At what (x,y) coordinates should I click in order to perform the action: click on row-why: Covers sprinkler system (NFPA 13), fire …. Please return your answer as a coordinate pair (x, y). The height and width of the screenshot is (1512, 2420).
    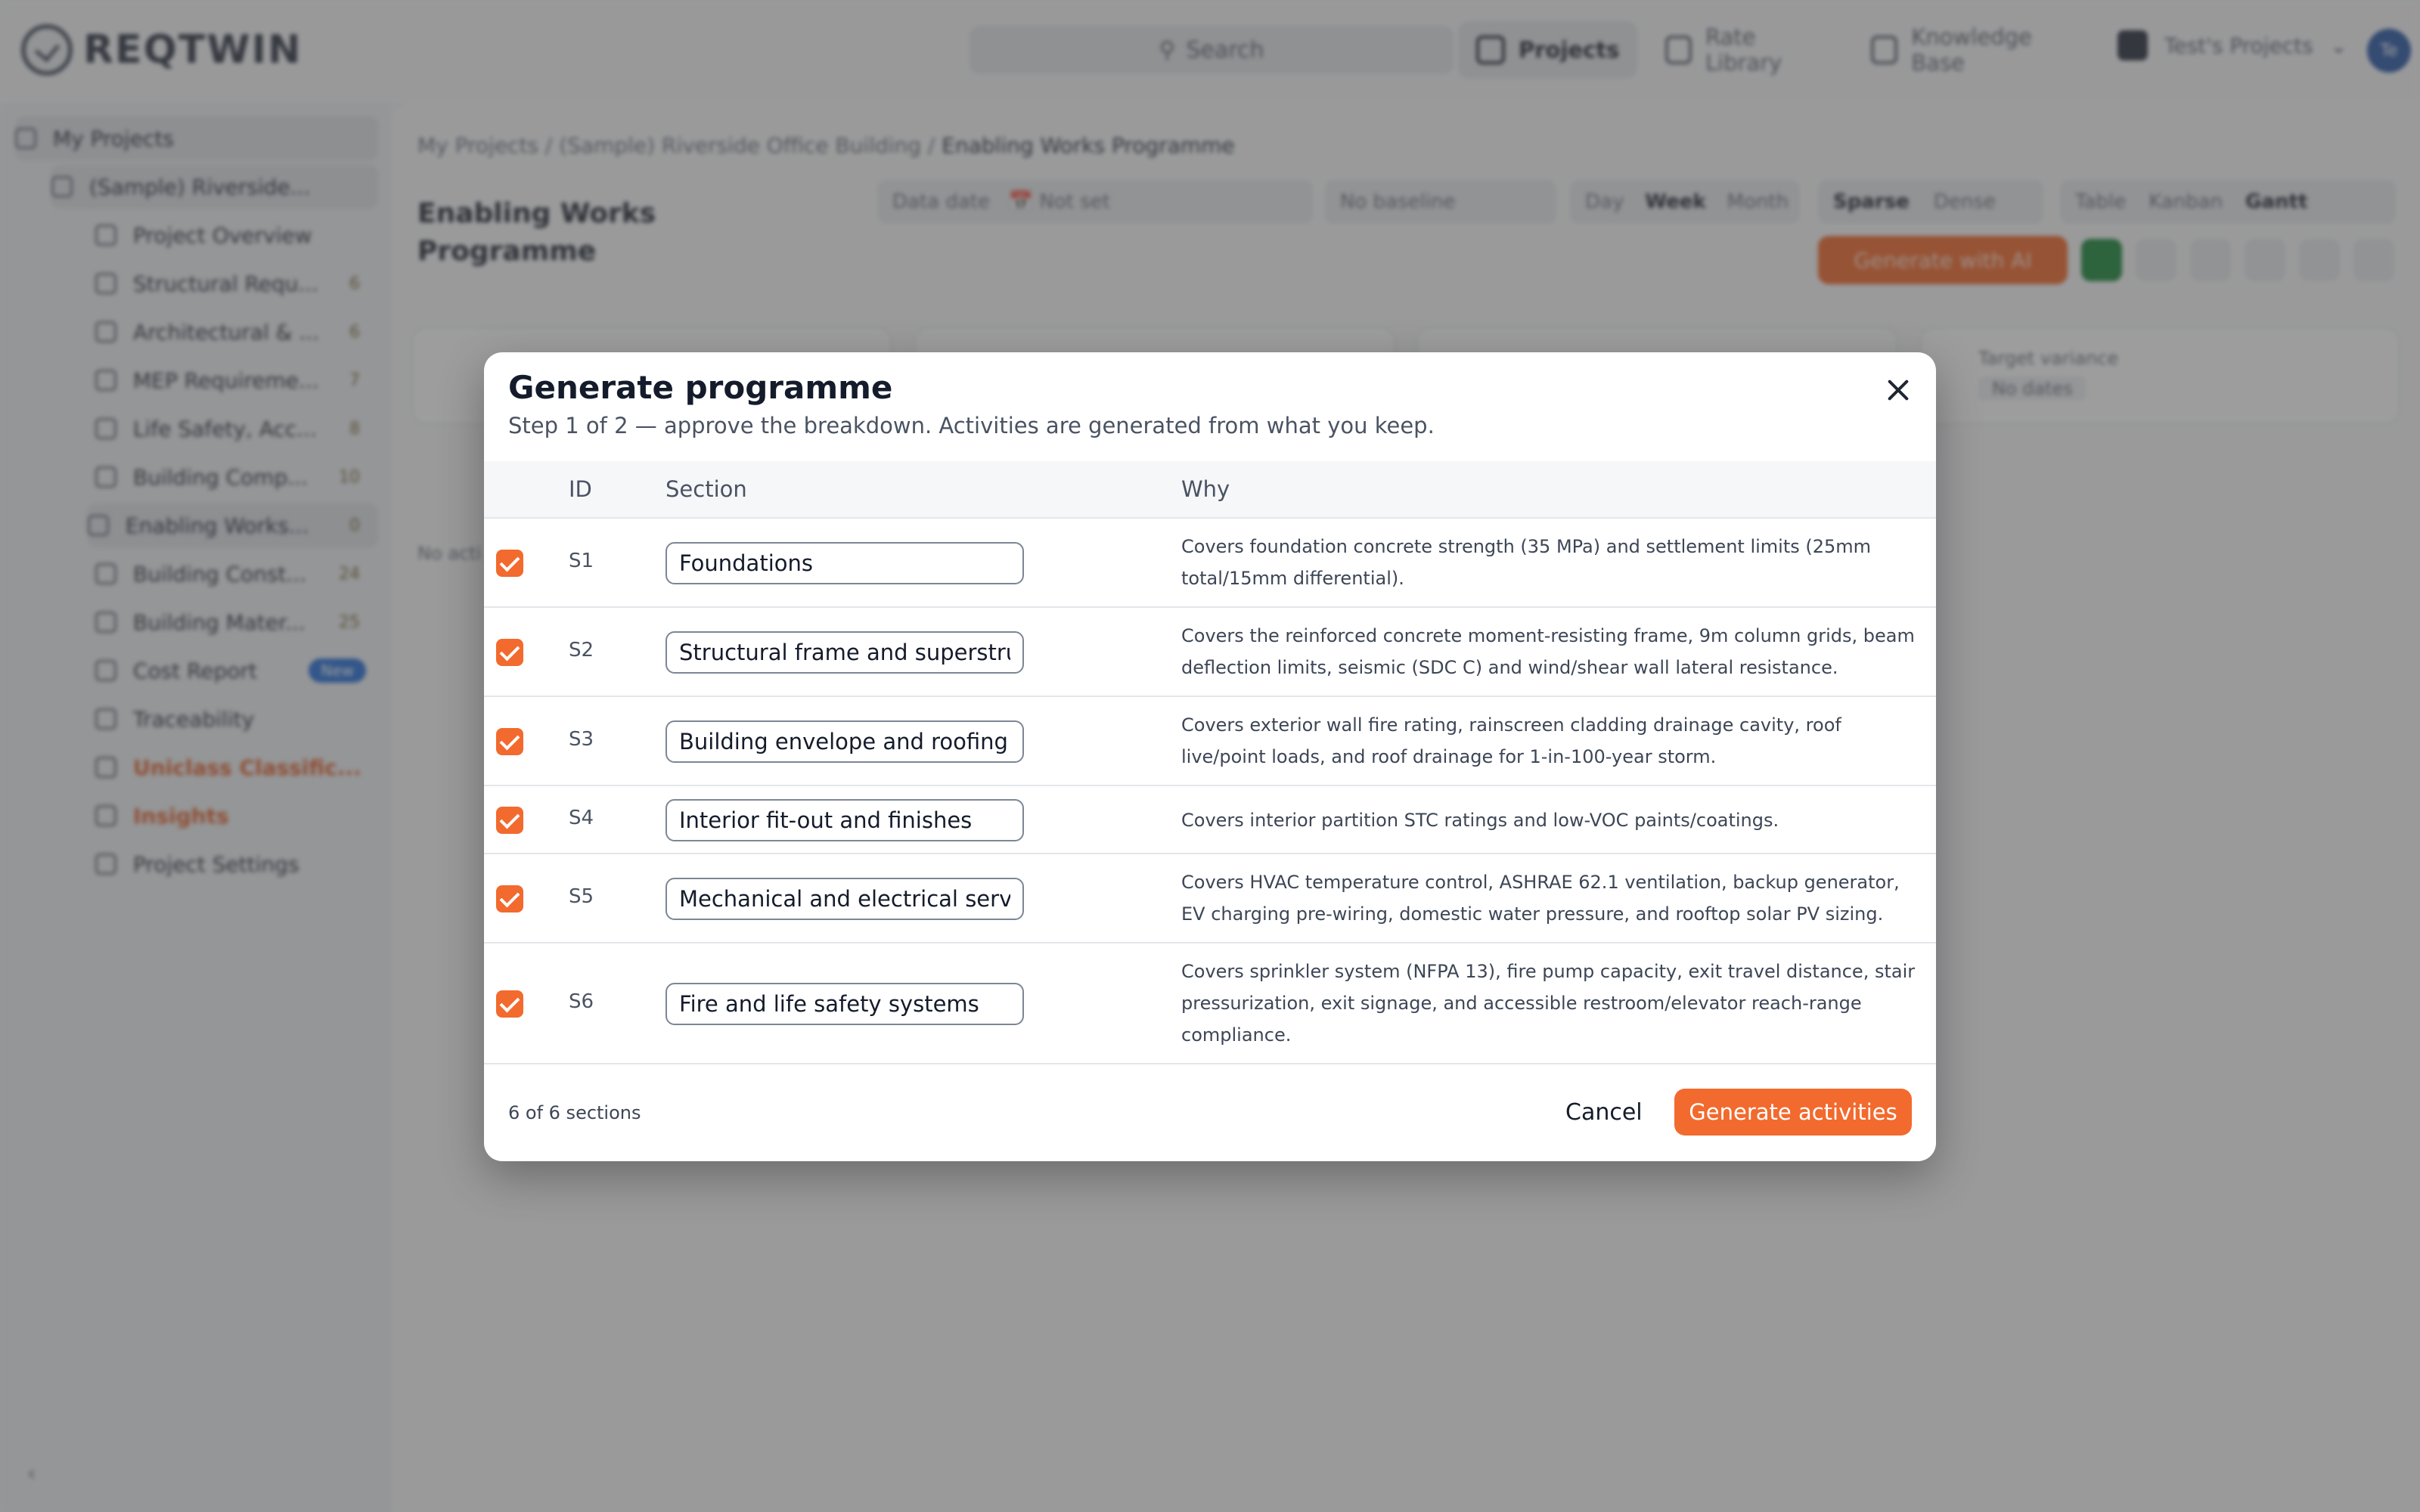
    Looking at the image, I should click on (1548, 1004).